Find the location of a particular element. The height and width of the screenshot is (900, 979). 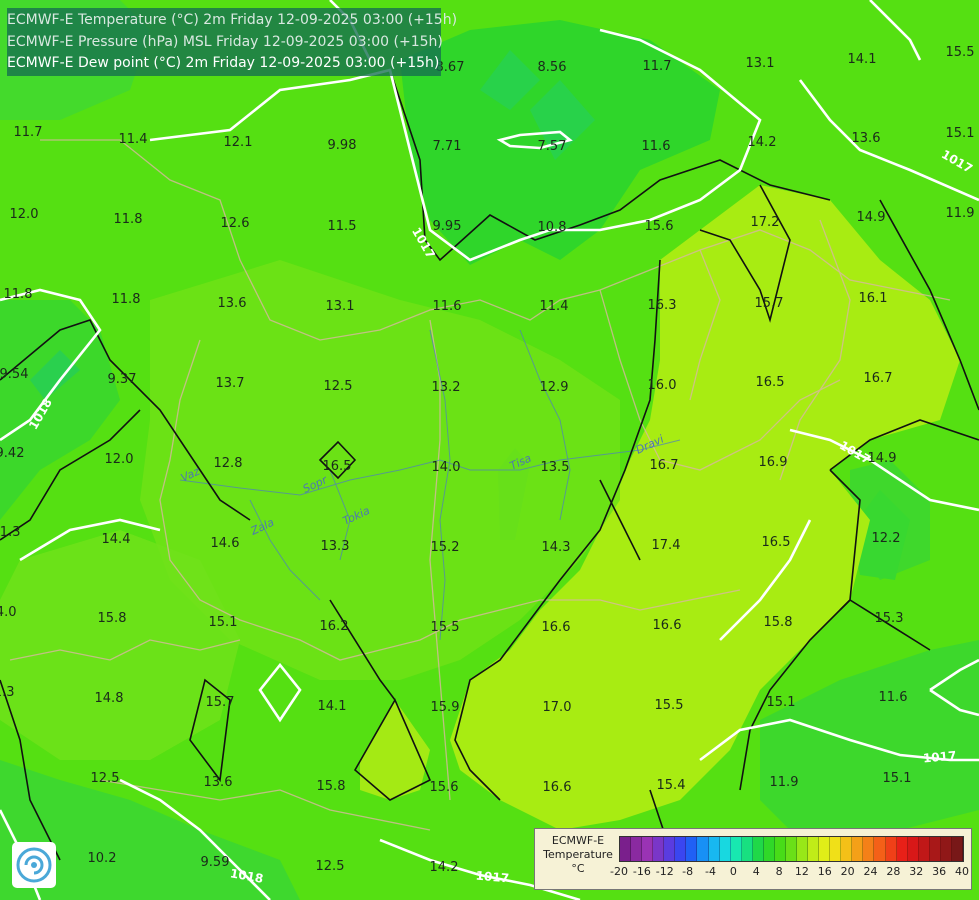

dewpoint-value: 13.1 is located at coordinates (760, 63).